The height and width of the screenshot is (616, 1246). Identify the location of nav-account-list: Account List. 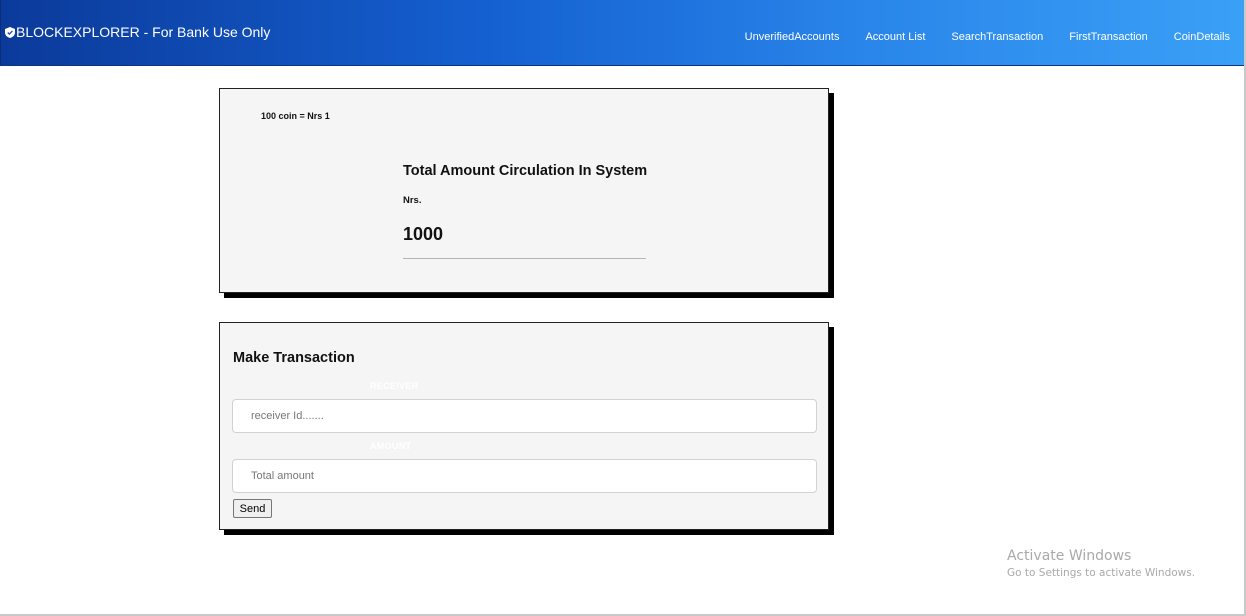
(895, 37).